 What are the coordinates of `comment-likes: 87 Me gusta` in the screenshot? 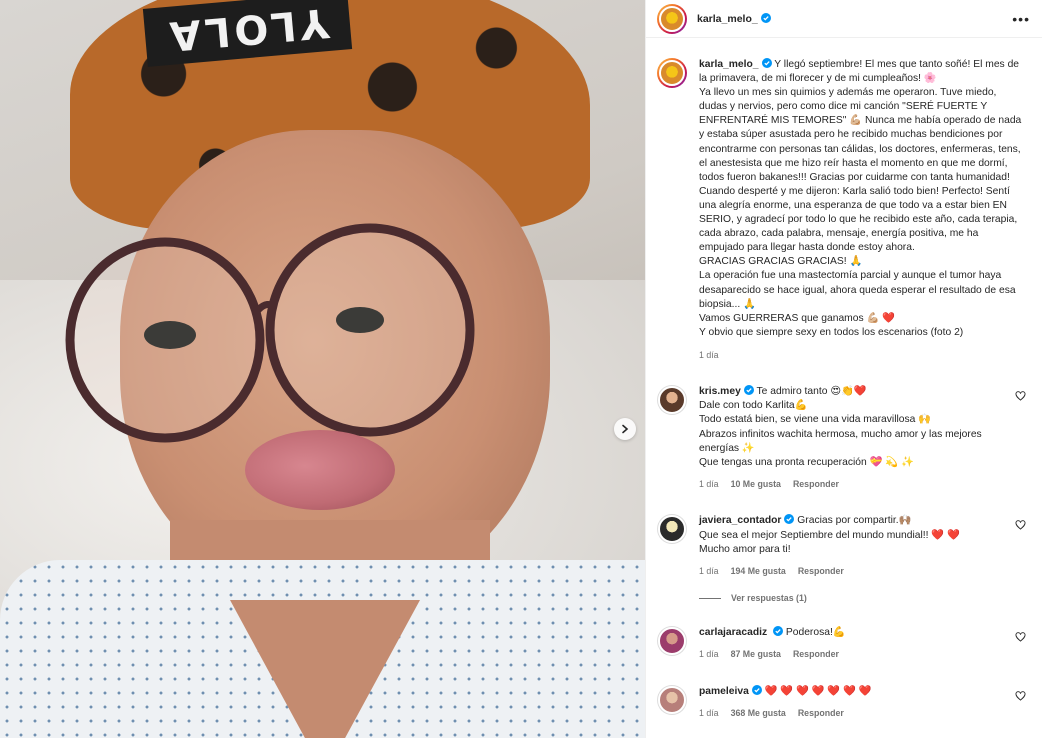 It's located at (756, 654).